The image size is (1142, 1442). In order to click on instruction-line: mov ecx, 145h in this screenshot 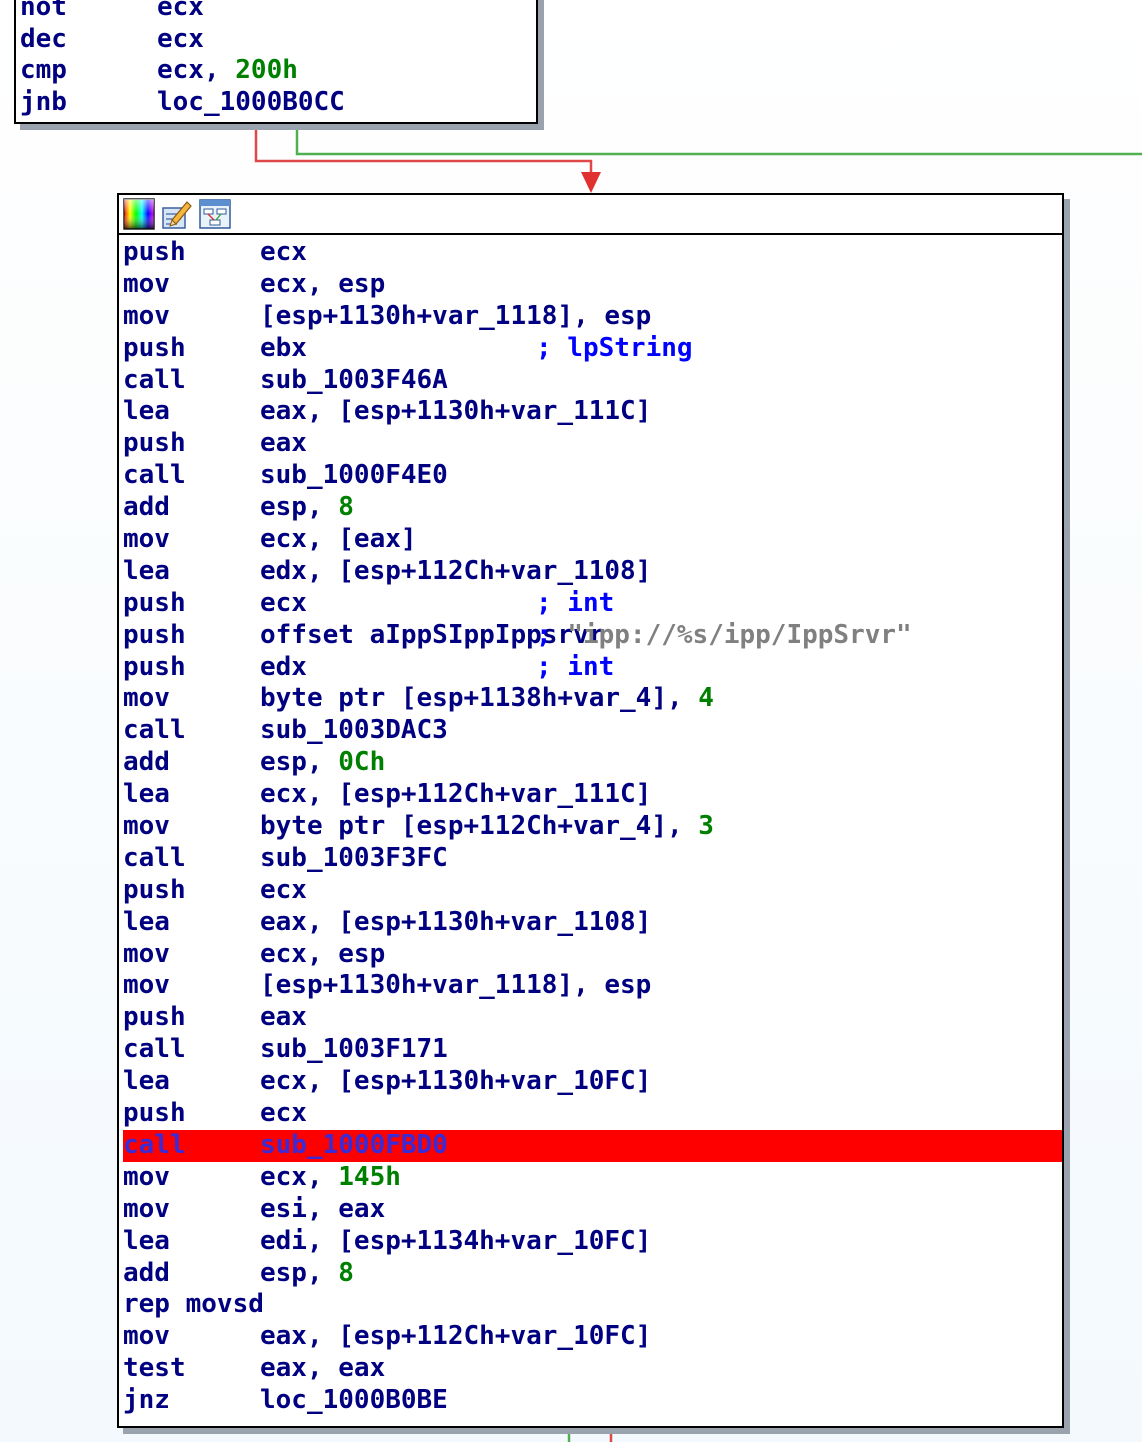, I will do `click(592, 1178)`.